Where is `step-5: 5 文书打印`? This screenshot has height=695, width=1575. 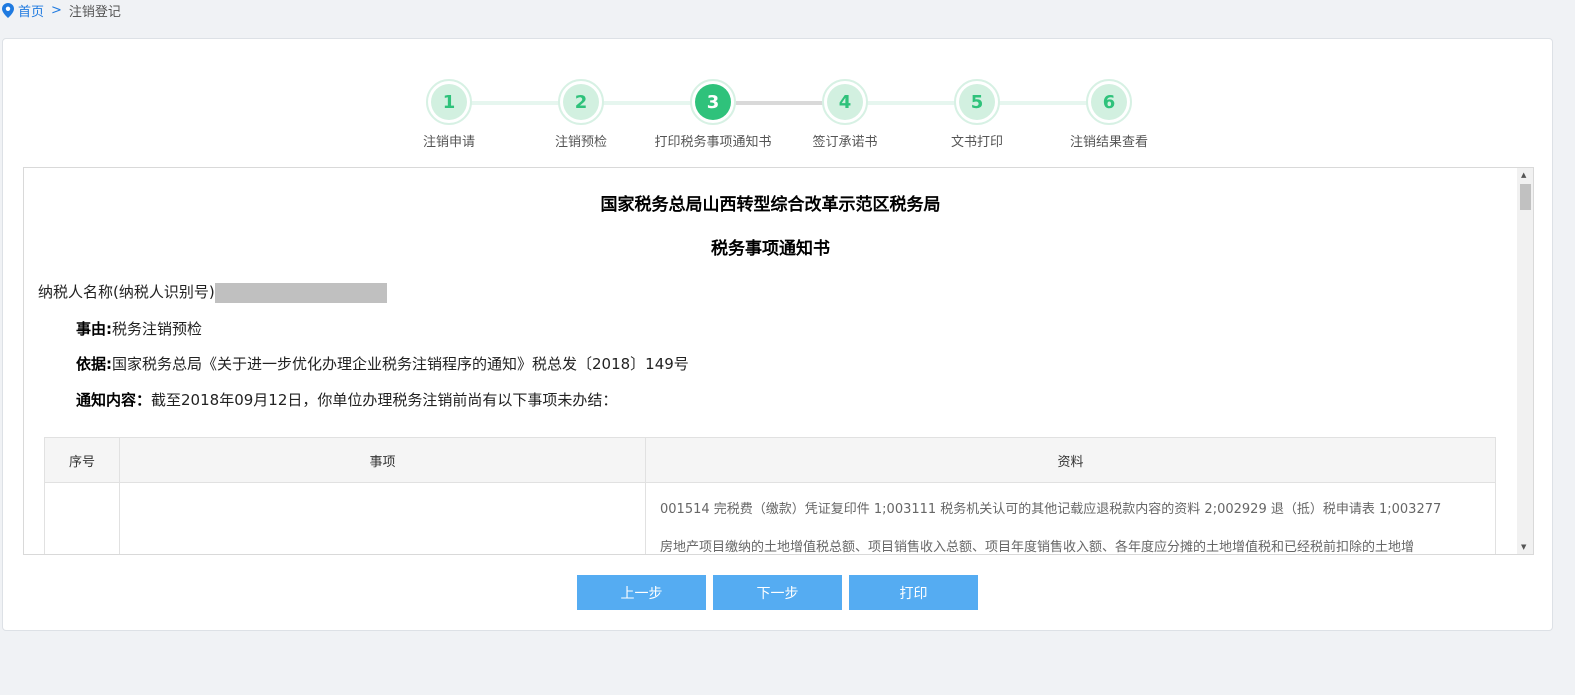 step-5: 5 文书打印 is located at coordinates (977, 114).